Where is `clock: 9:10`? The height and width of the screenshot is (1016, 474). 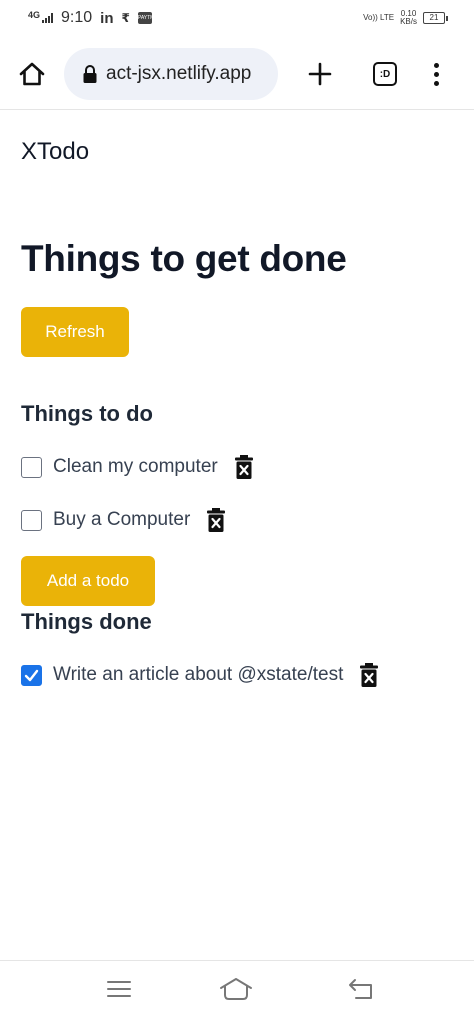
clock: 9:10 is located at coordinates (77, 17).